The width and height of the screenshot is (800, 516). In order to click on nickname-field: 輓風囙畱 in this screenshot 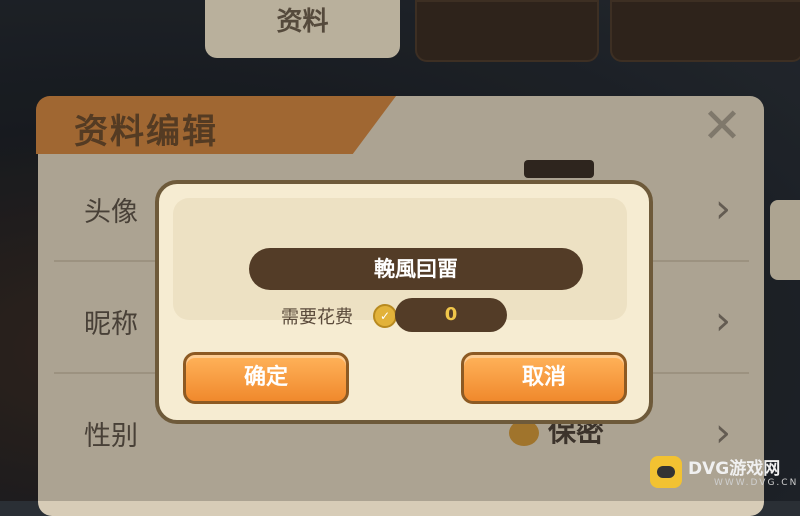, I will do `click(416, 269)`.